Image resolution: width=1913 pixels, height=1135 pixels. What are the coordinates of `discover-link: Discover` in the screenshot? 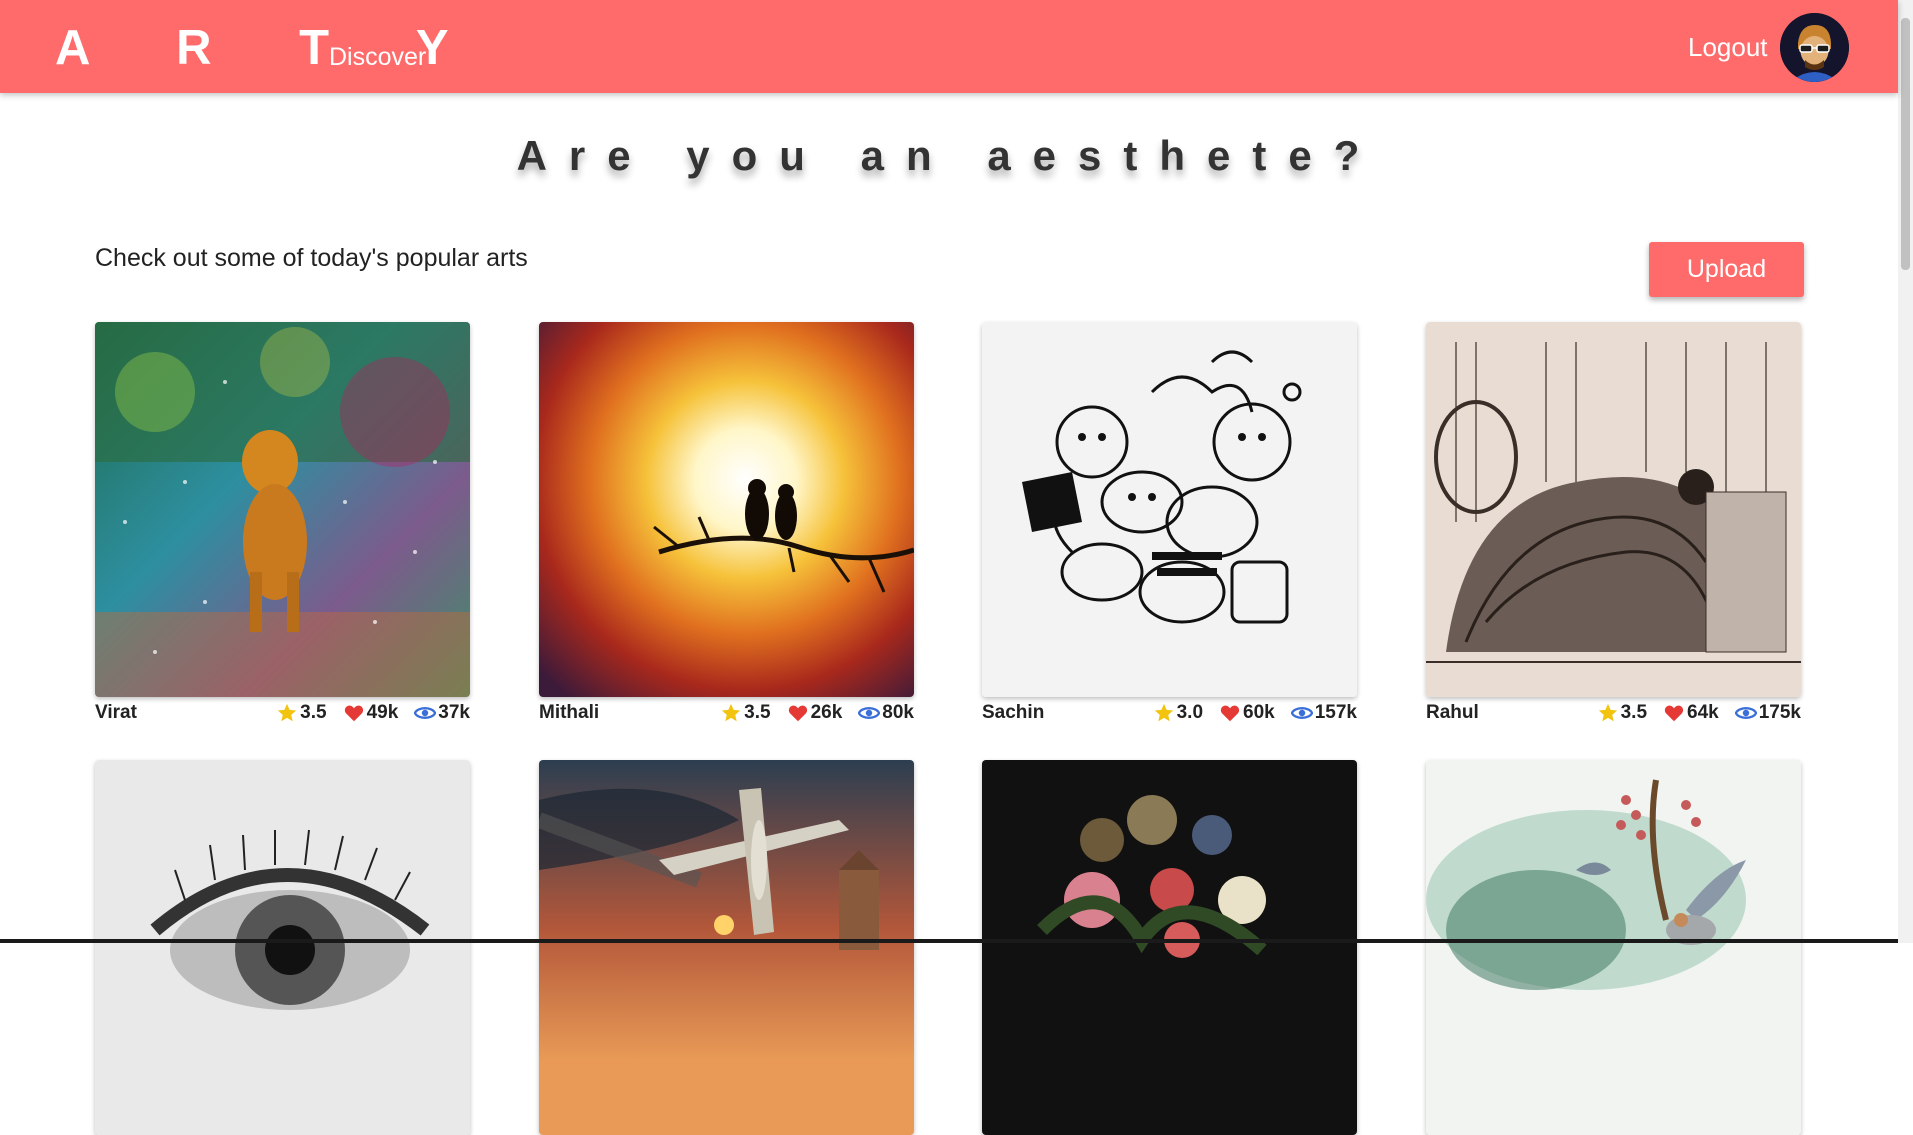 It's located at (377, 57).